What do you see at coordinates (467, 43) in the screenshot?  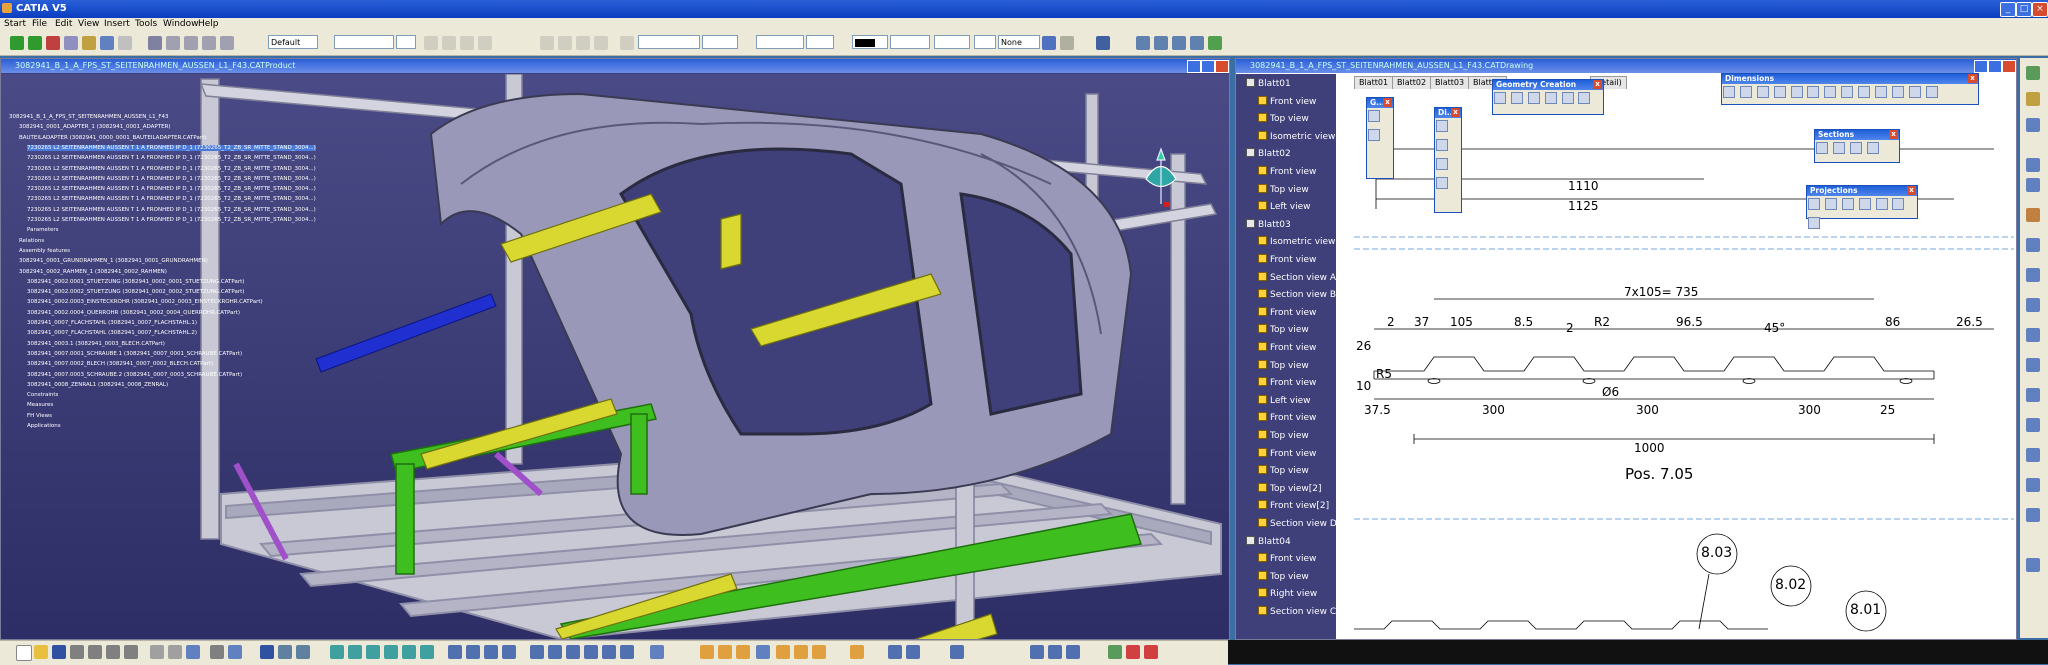 I see `underline-icon` at bounding box center [467, 43].